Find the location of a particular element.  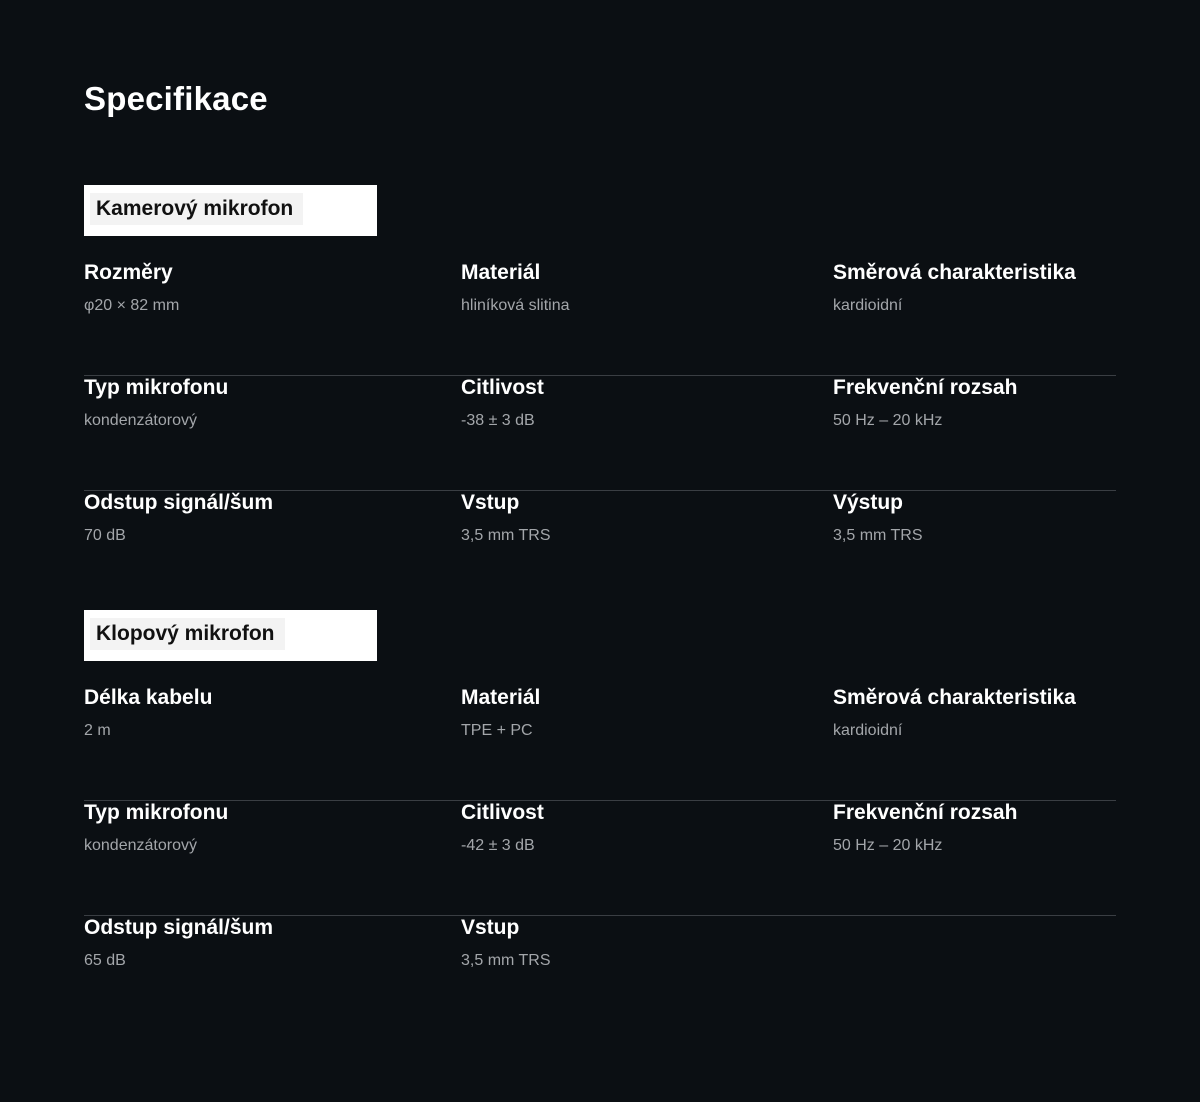

section-badge: Kamerový mikrofon is located at coordinates (230, 210).